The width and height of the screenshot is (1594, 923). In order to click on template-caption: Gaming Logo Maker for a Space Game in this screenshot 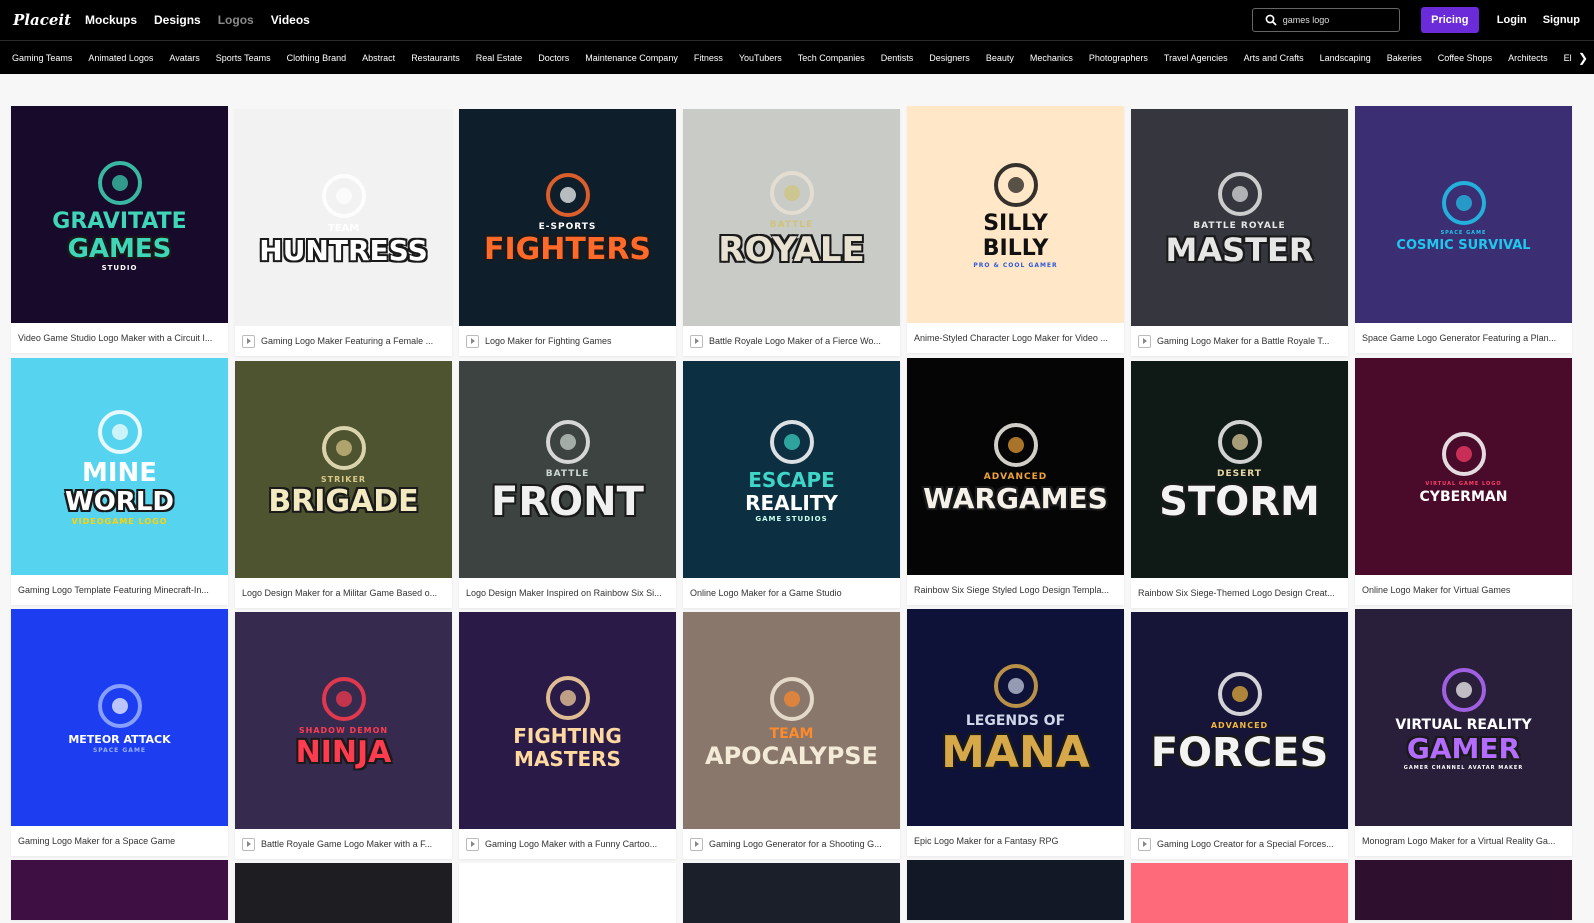, I will do `click(119, 841)`.